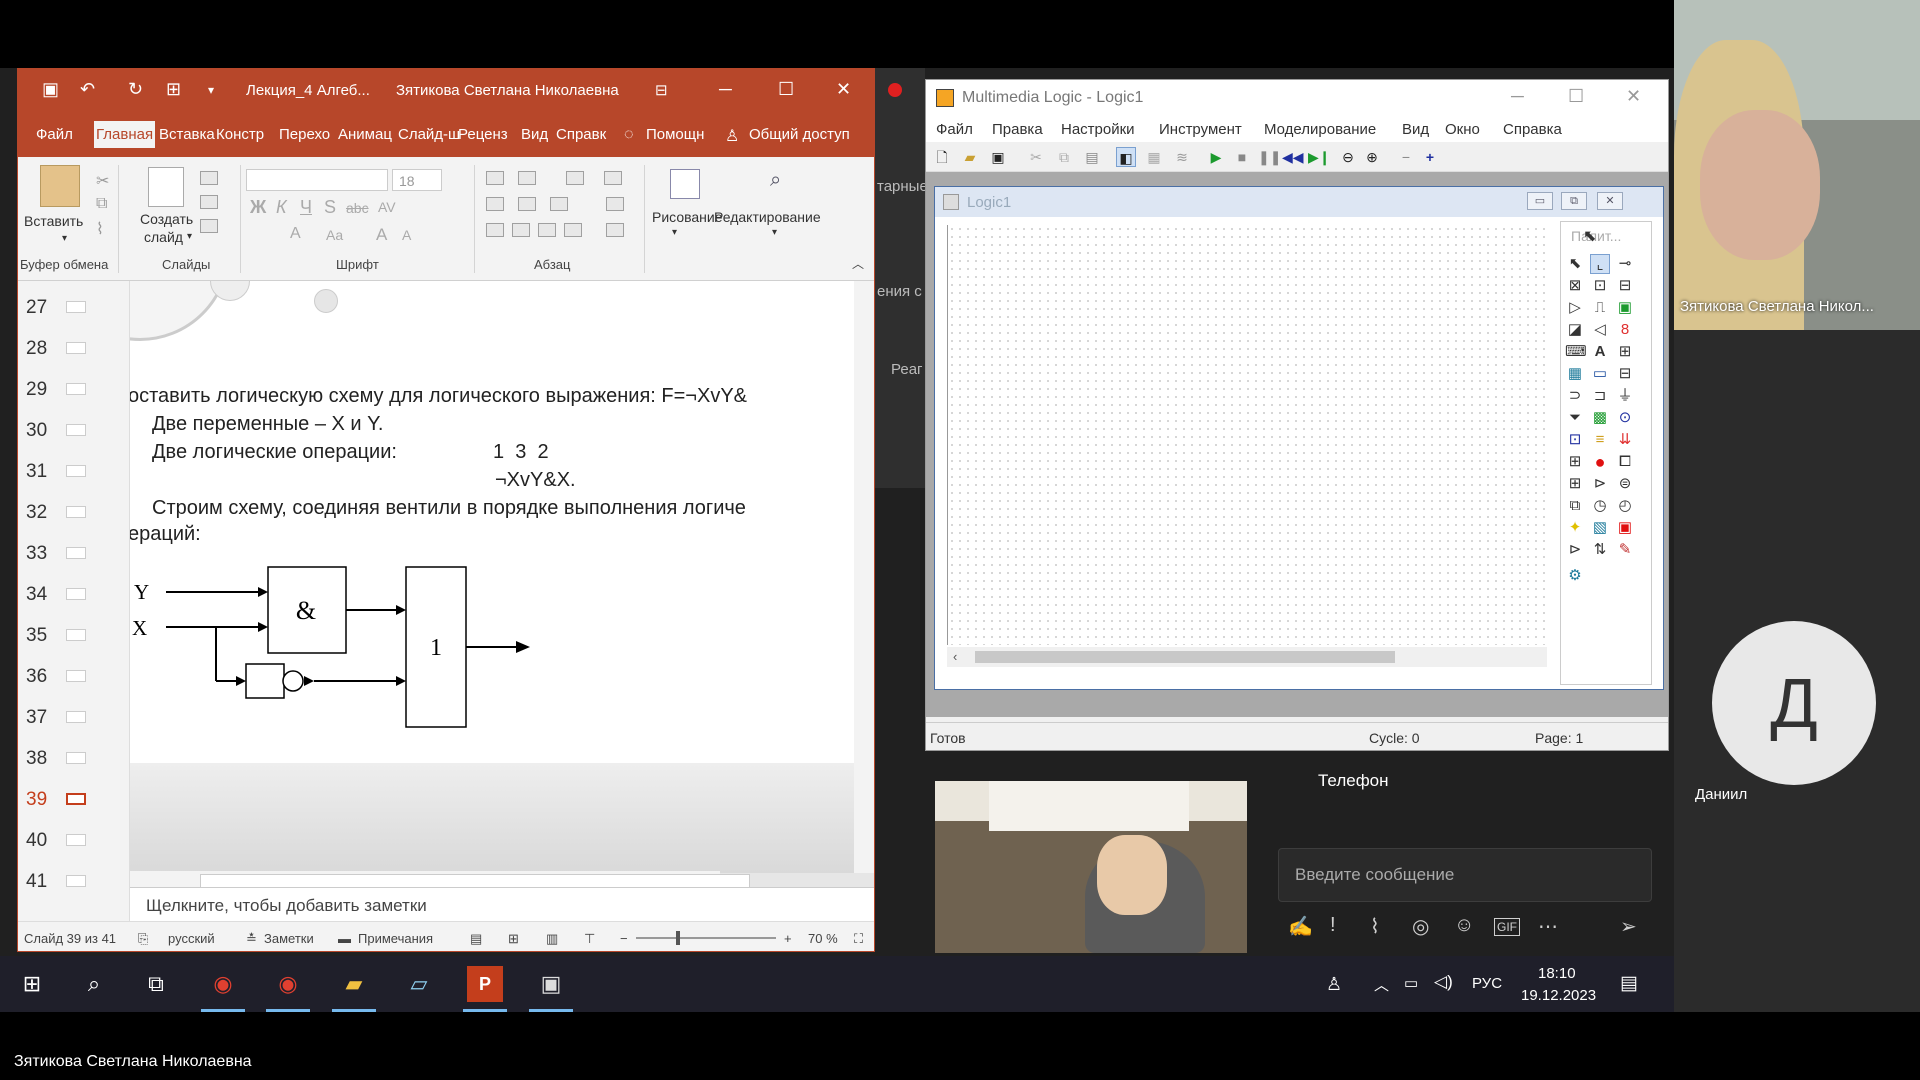 The height and width of the screenshot is (1080, 1920). Describe the element at coordinates (661, 90) in the screenshot. I see `ribbon-display-icon: ⊟` at that location.